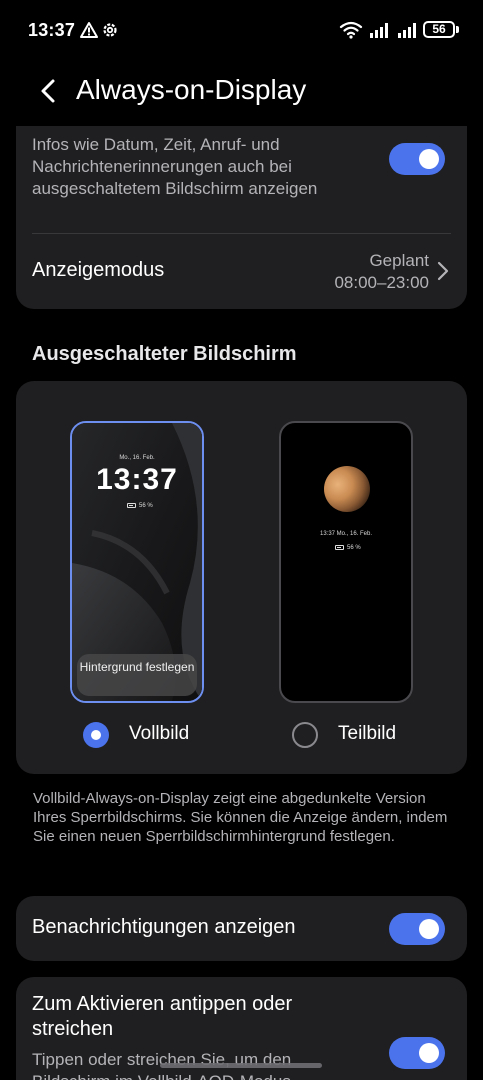  I want to click on radio-fullscreen, so click(96, 735).